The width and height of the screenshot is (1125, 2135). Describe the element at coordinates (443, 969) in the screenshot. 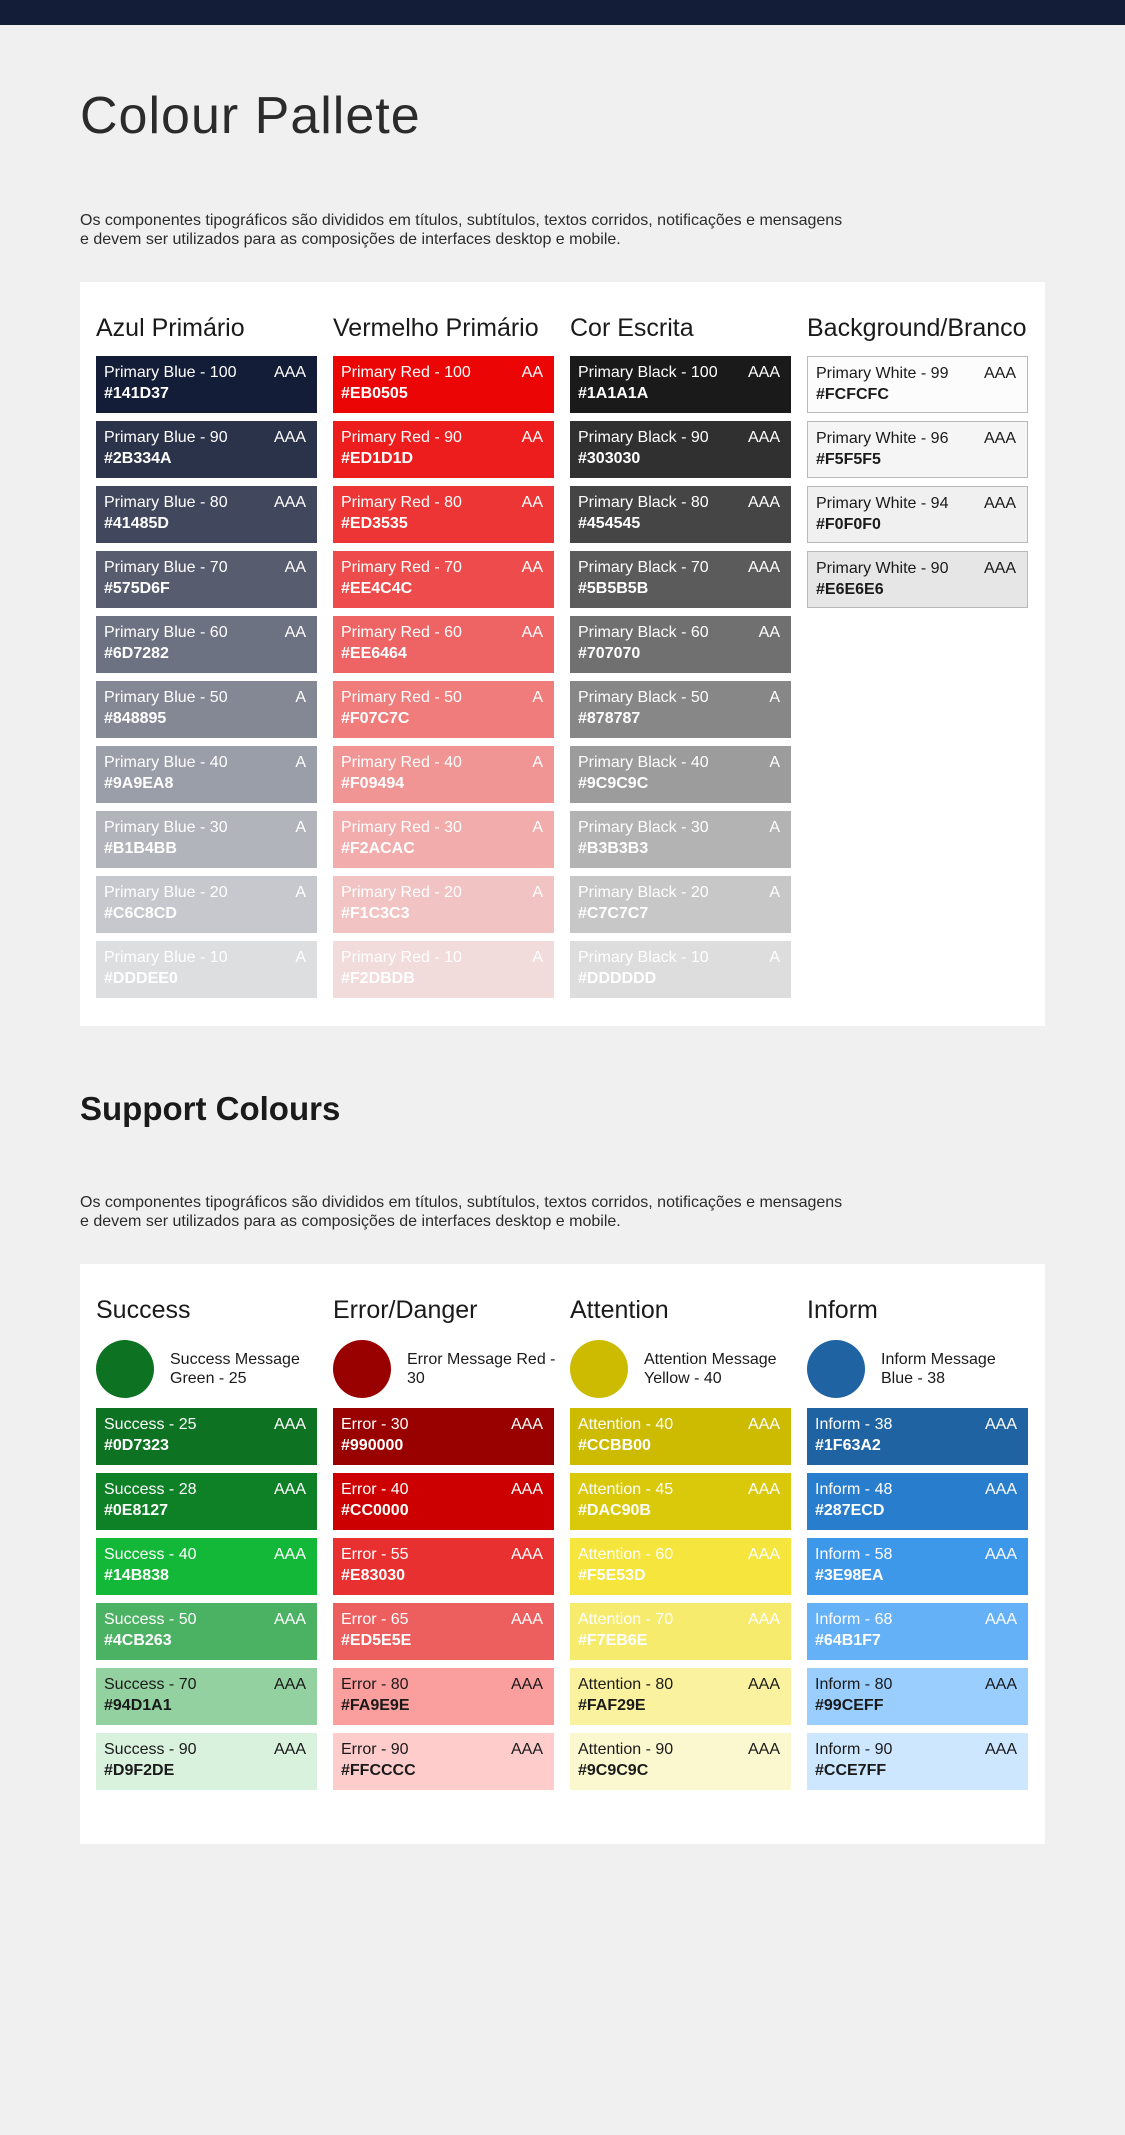

I see `swatch-primary-red-10: Primary Red - 10 #F2DBDB A` at that location.